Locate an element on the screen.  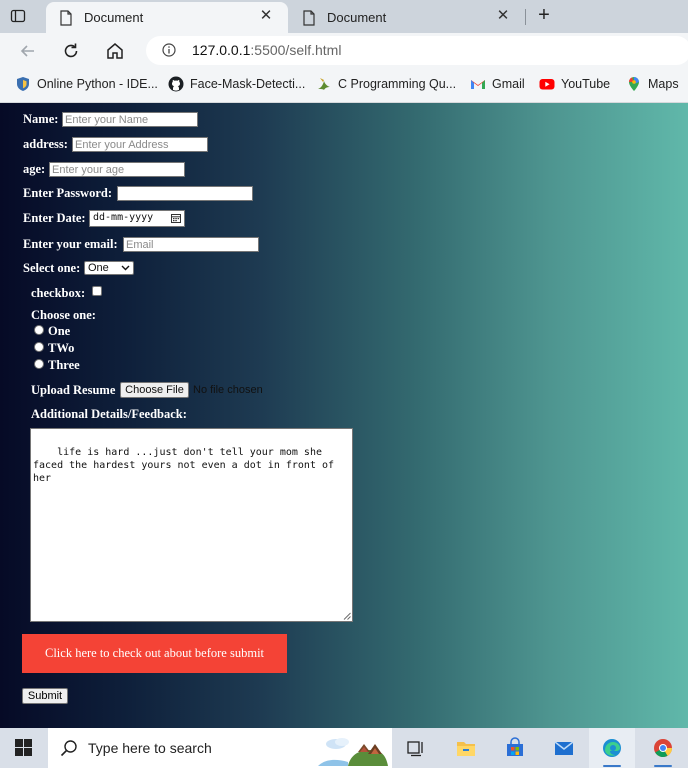
date-label: Enter Date: is located at coordinates (54, 218).